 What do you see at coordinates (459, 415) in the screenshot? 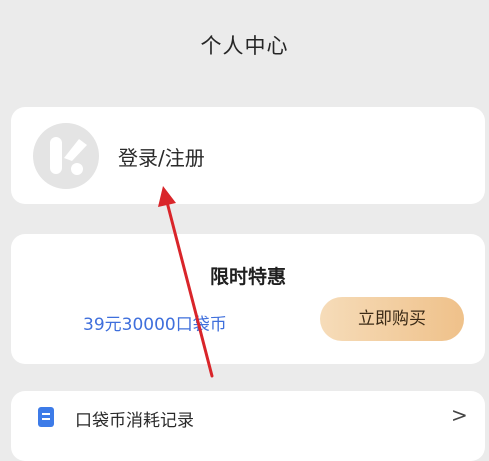
I see `chevron-right-icon: >` at bounding box center [459, 415].